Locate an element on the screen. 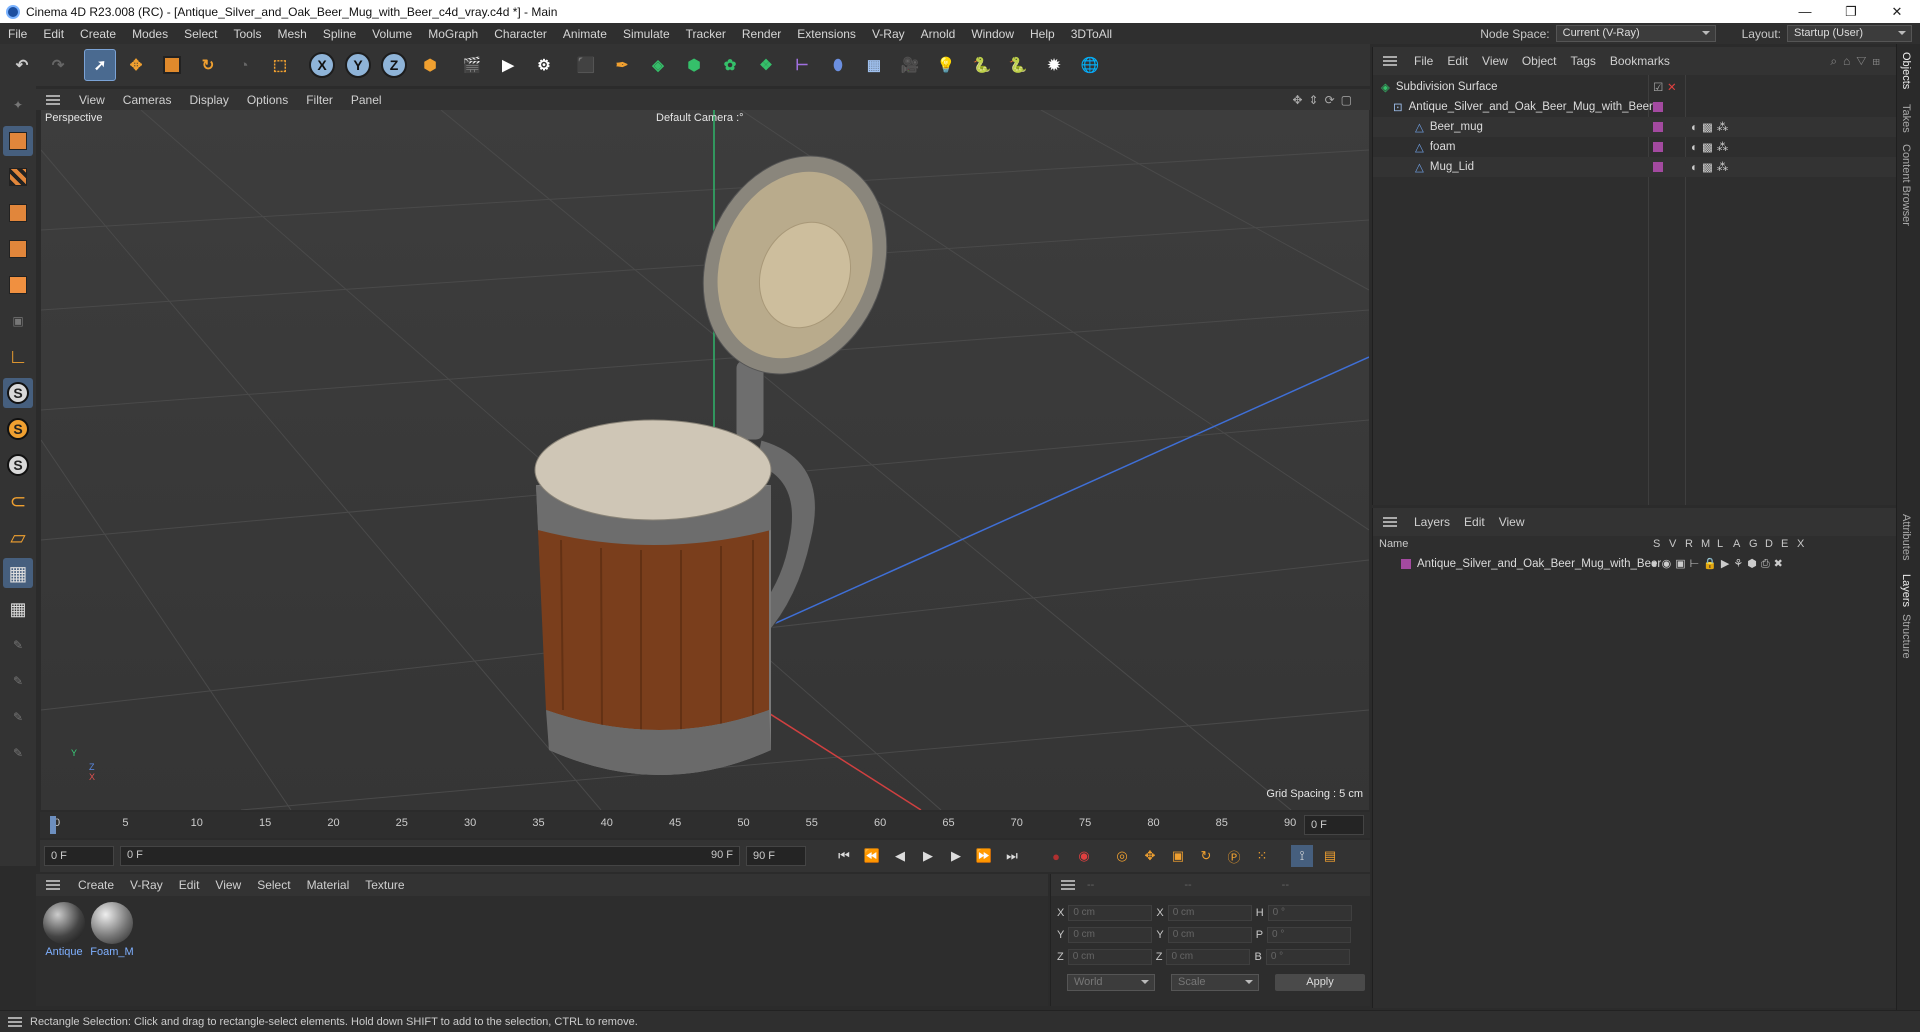 The width and height of the screenshot is (1920, 1032). interpolation-icon: ⟟ is located at coordinates (1302, 856).